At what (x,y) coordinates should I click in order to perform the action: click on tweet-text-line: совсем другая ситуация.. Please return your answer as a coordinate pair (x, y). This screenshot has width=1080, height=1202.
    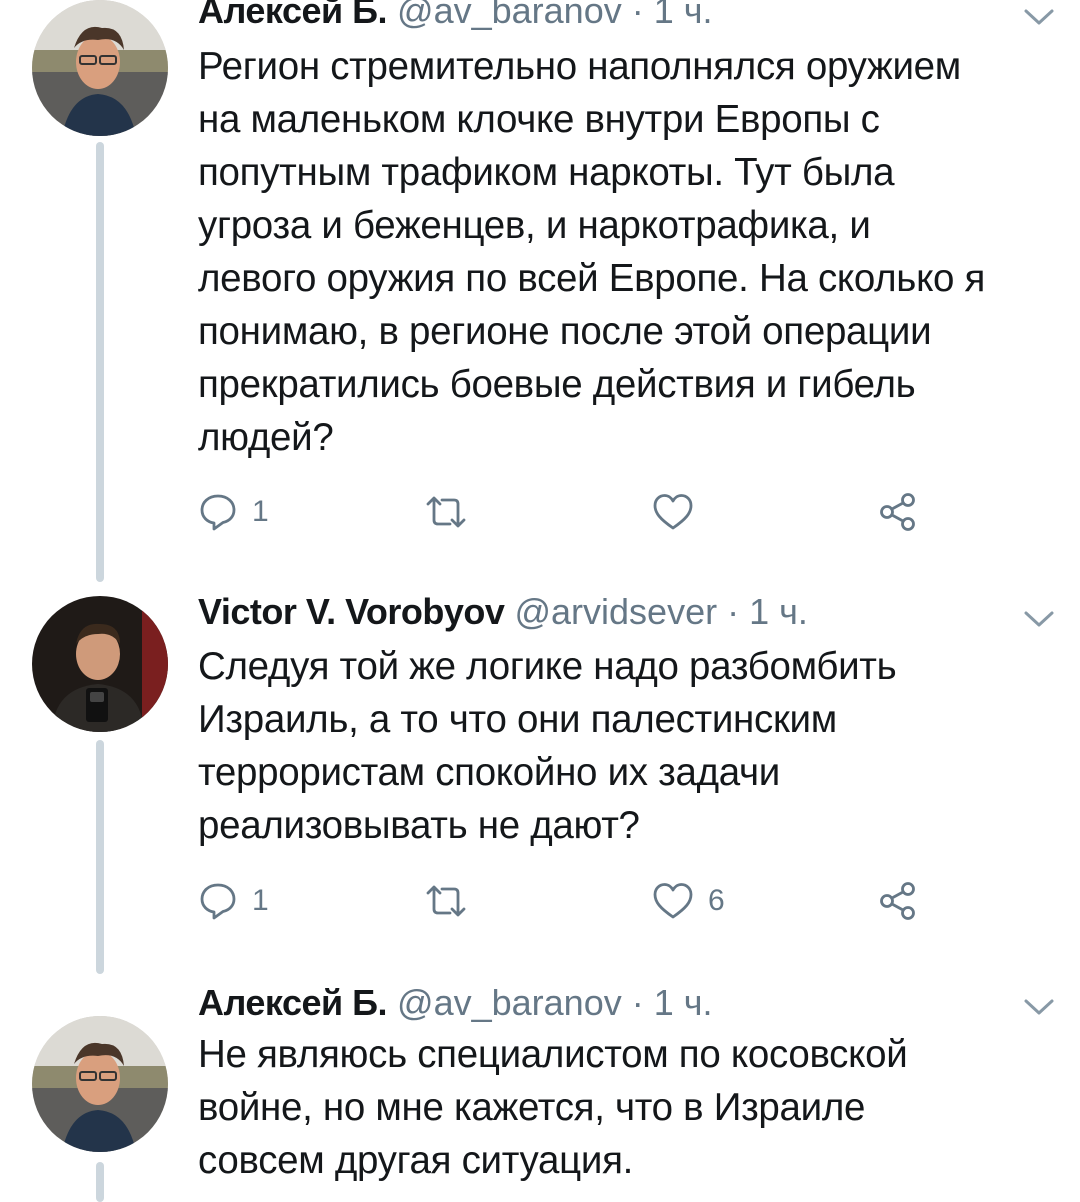
    Looking at the image, I should click on (416, 1160).